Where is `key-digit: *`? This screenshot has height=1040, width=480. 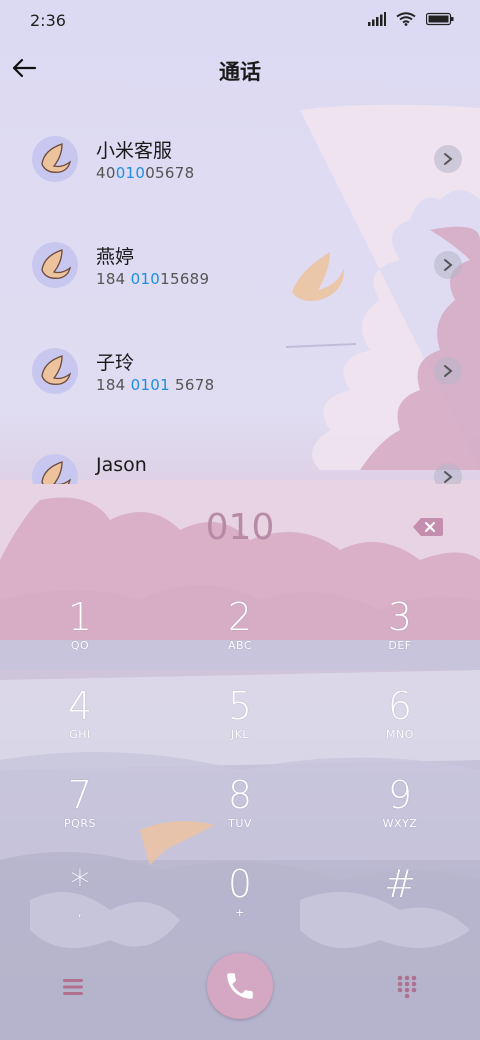 key-digit: * is located at coordinates (80, 884).